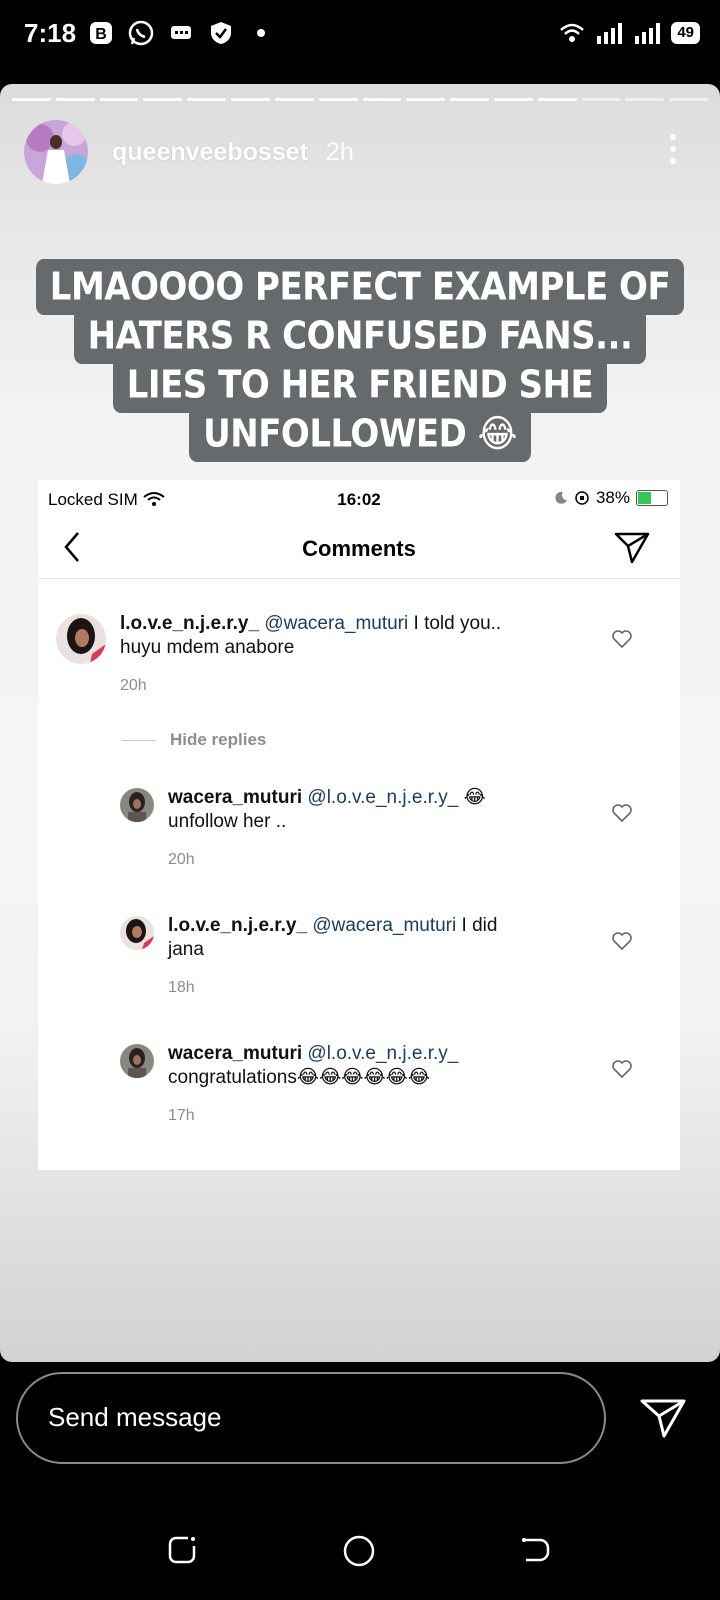  What do you see at coordinates (663, 1418) in the screenshot?
I see `send-icon` at bounding box center [663, 1418].